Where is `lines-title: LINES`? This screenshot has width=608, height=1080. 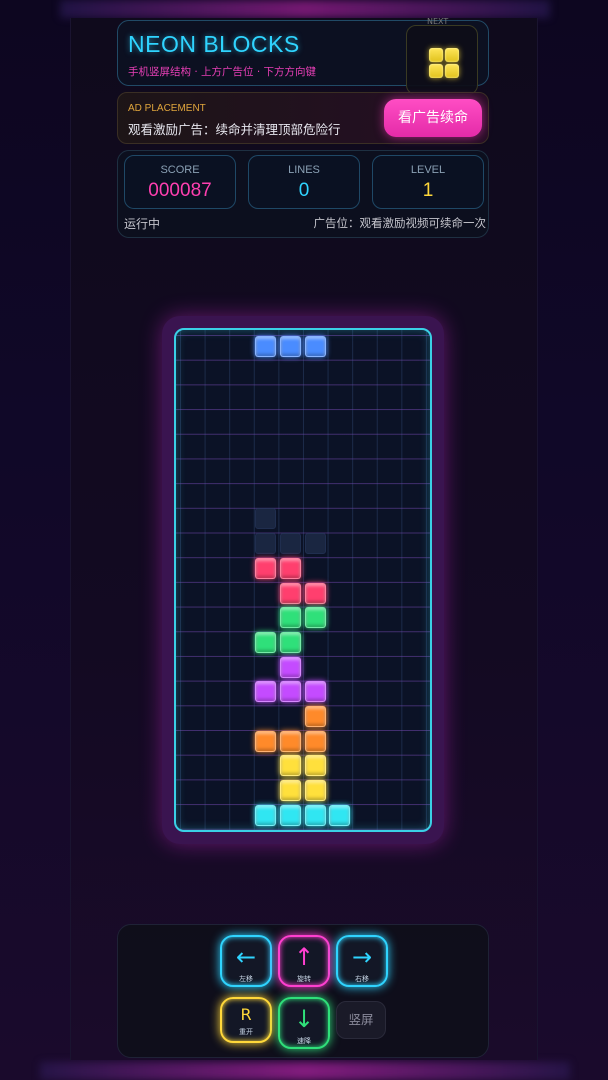 lines-title: LINES is located at coordinates (304, 170).